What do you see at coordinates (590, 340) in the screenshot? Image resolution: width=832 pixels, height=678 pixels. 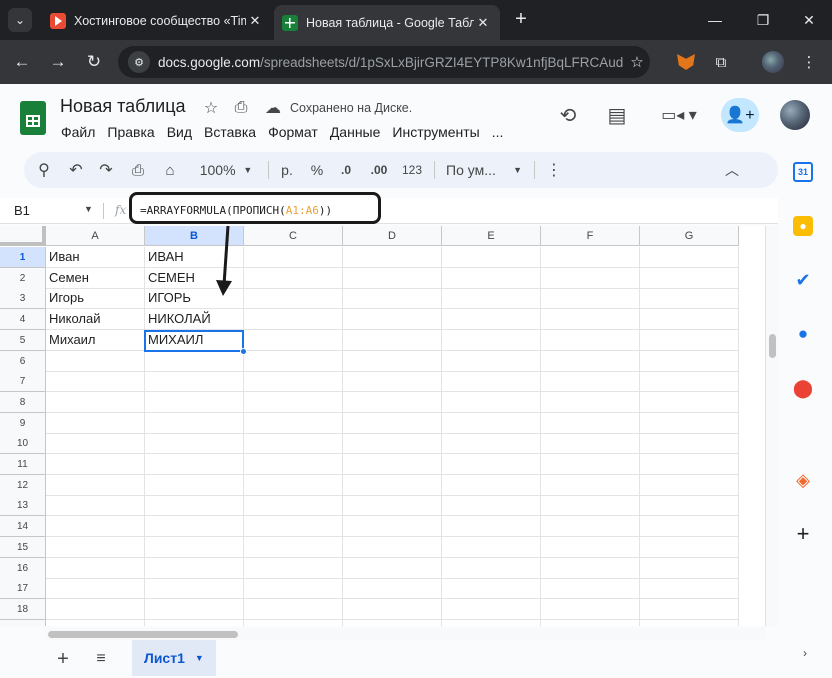 I see `cell-f5` at bounding box center [590, 340].